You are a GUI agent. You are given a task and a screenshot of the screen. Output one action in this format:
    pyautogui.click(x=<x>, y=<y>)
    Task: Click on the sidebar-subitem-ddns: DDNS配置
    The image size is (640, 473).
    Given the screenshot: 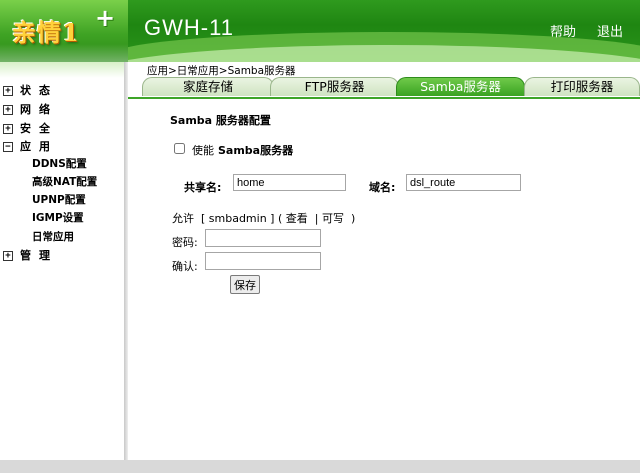 What is the action you would take?
    pyautogui.click(x=59, y=164)
    